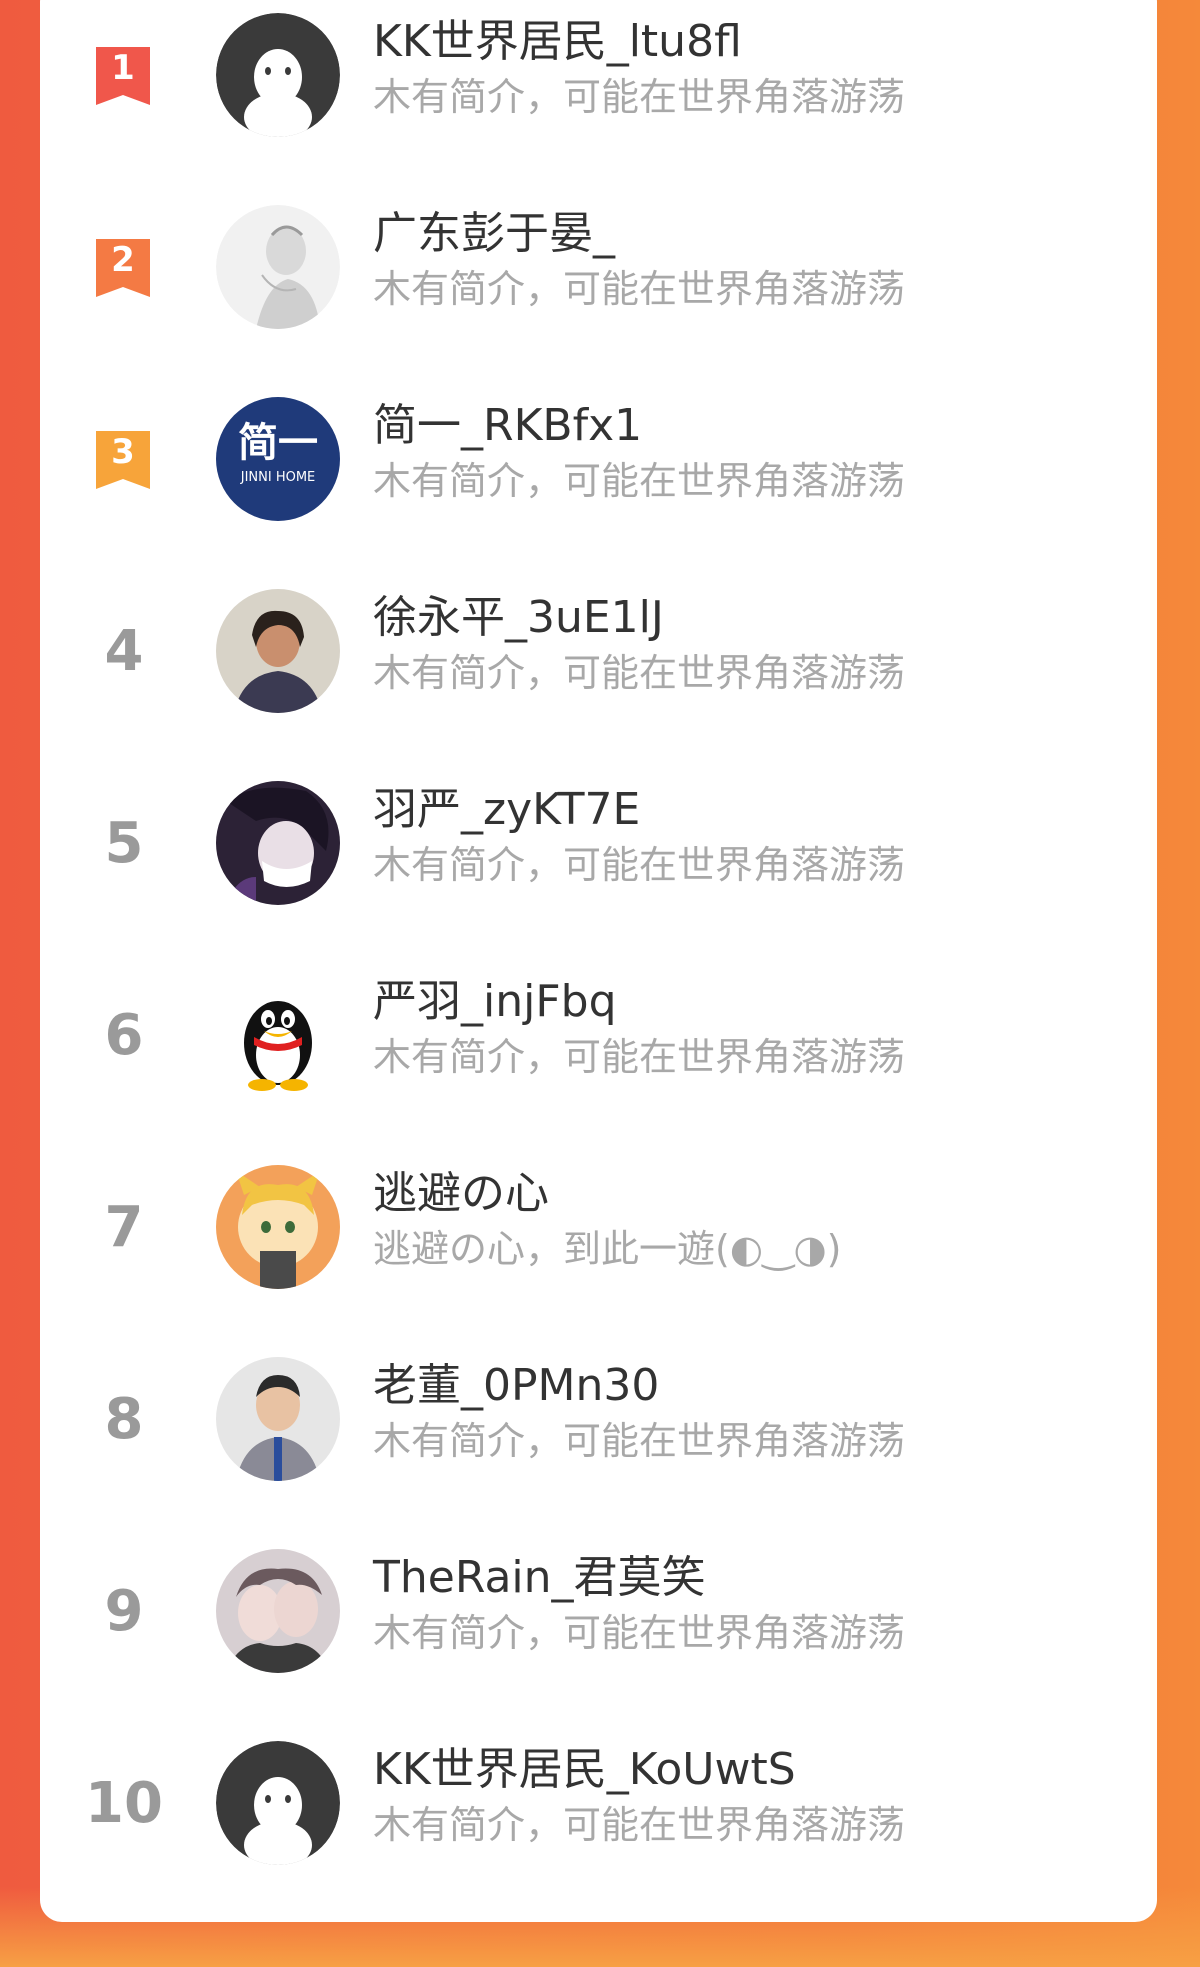  I want to click on rank-number: 10, so click(124, 1803).